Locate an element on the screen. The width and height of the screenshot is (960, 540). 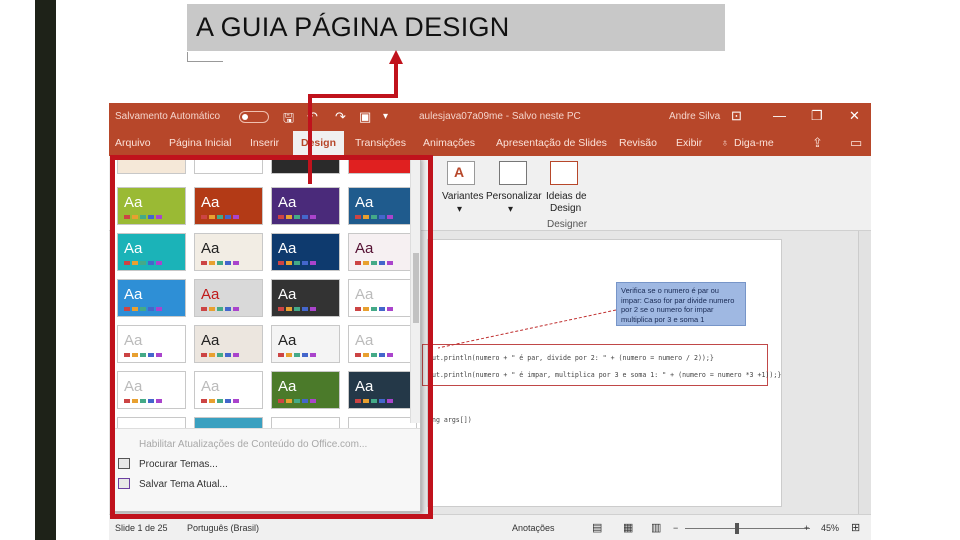
variant-swatch-1: A is located at coordinates (461, 173).